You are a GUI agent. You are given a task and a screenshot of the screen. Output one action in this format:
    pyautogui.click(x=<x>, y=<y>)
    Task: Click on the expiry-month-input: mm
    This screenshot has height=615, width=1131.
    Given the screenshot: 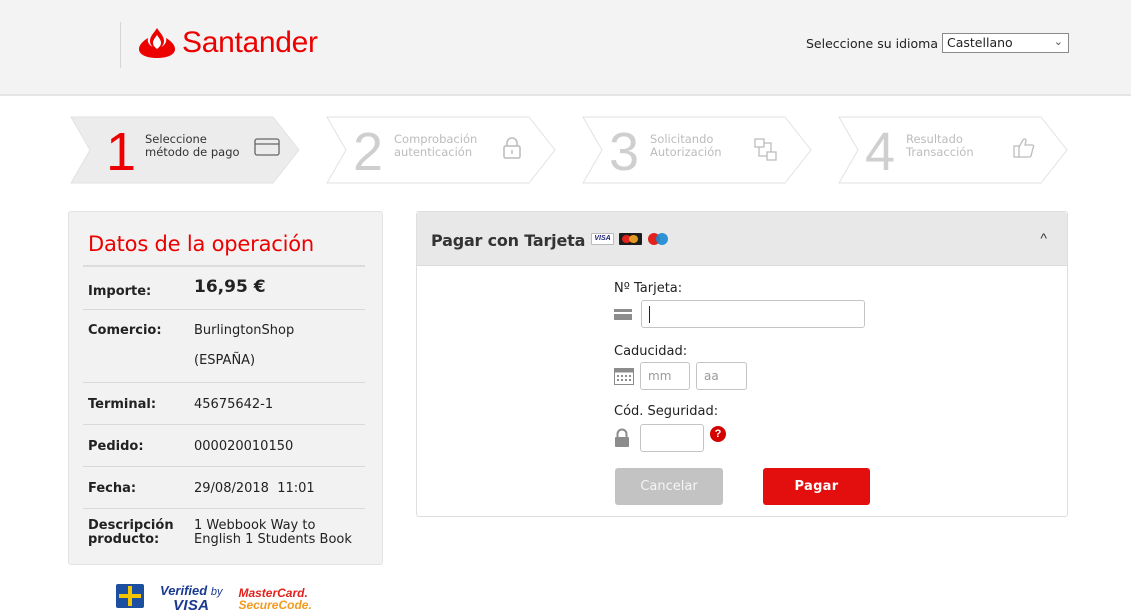 What is the action you would take?
    pyautogui.click(x=665, y=376)
    